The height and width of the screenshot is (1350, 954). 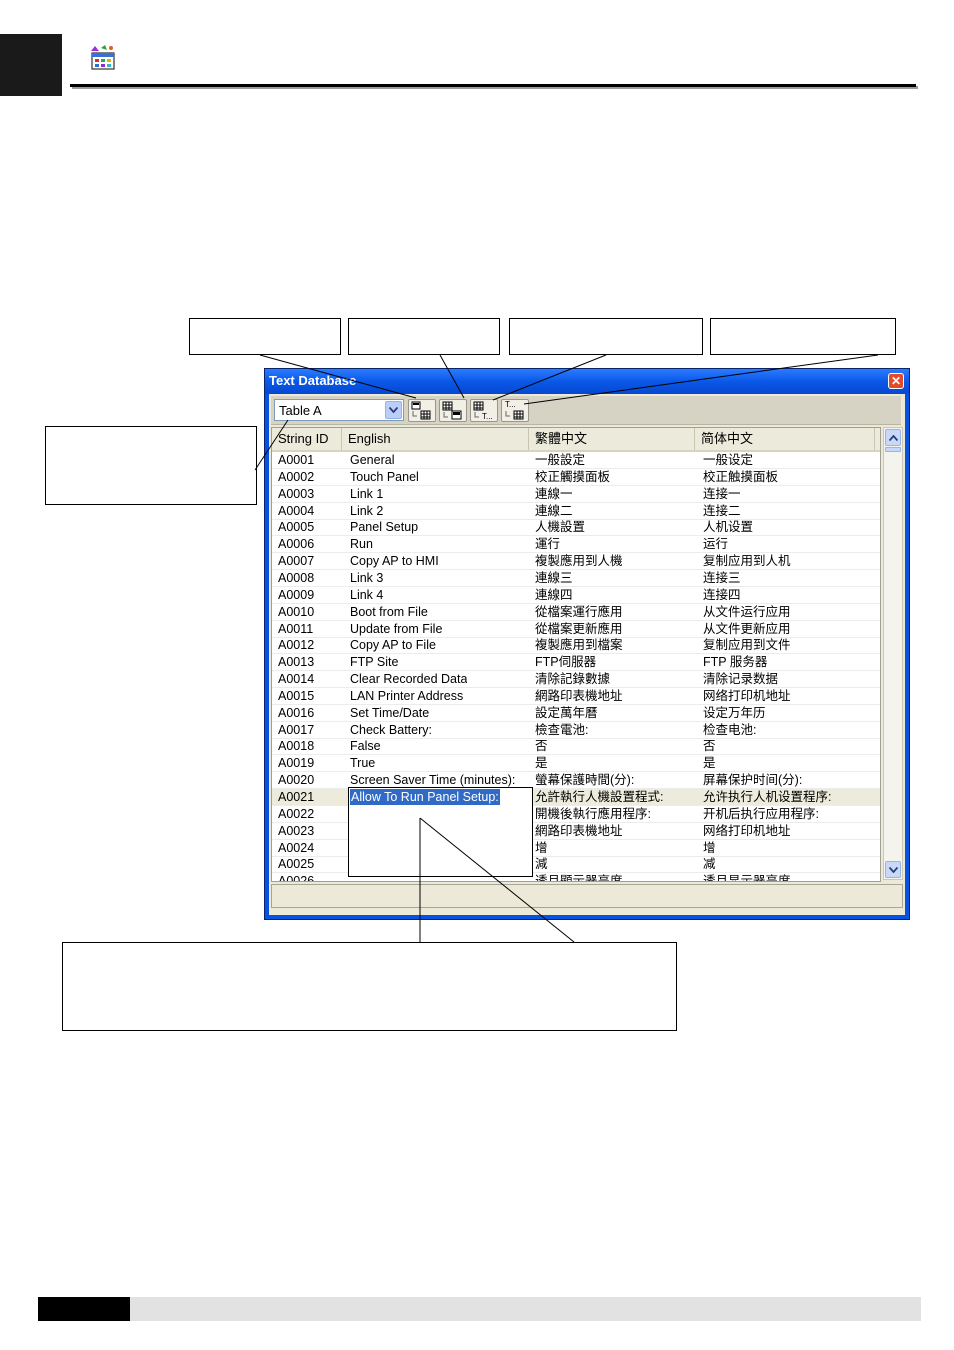 What do you see at coordinates (366, 494) in the screenshot?
I see `row-english: Link 1` at bounding box center [366, 494].